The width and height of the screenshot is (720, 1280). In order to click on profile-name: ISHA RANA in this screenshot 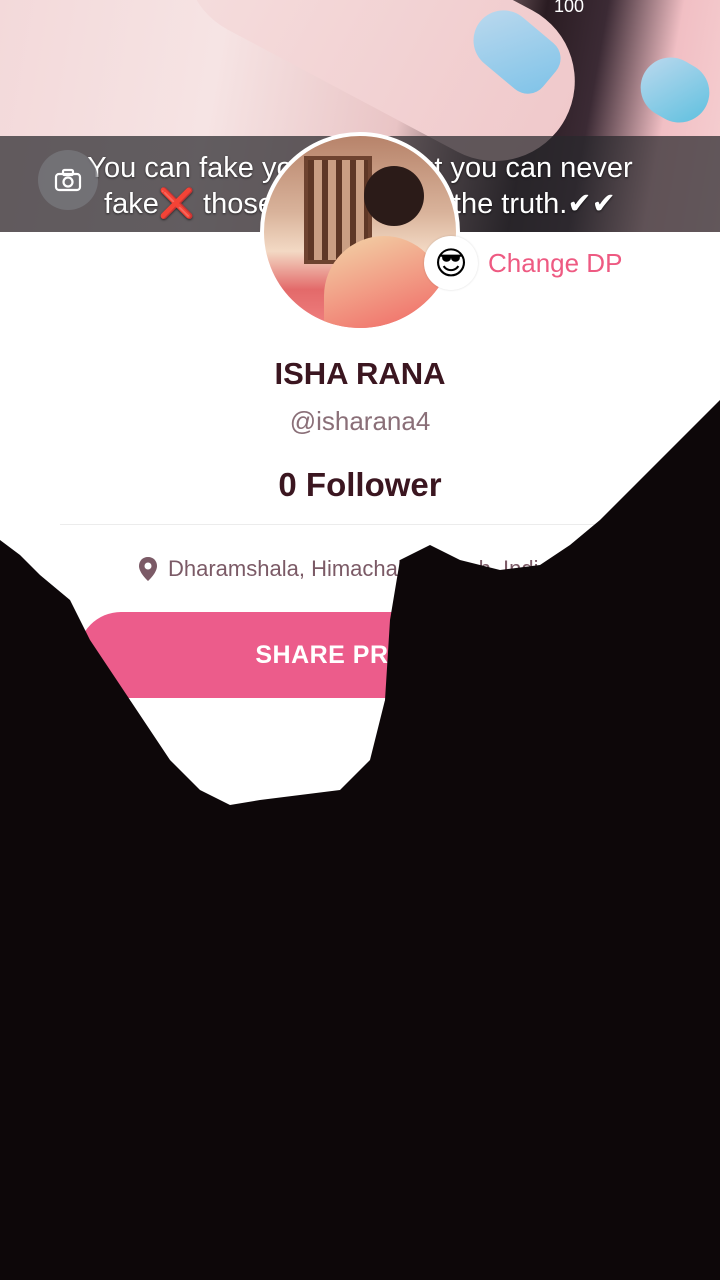, I will do `click(360, 373)`.